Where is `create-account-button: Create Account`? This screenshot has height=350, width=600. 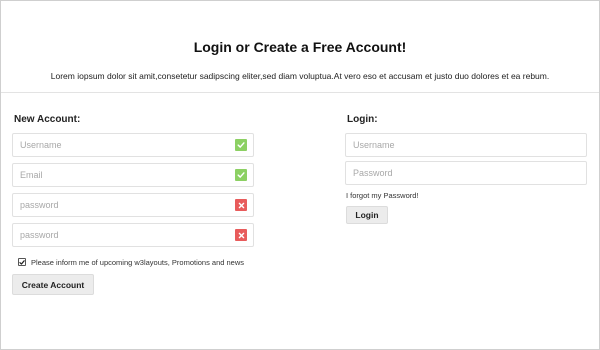 create-account-button: Create Account is located at coordinates (53, 284).